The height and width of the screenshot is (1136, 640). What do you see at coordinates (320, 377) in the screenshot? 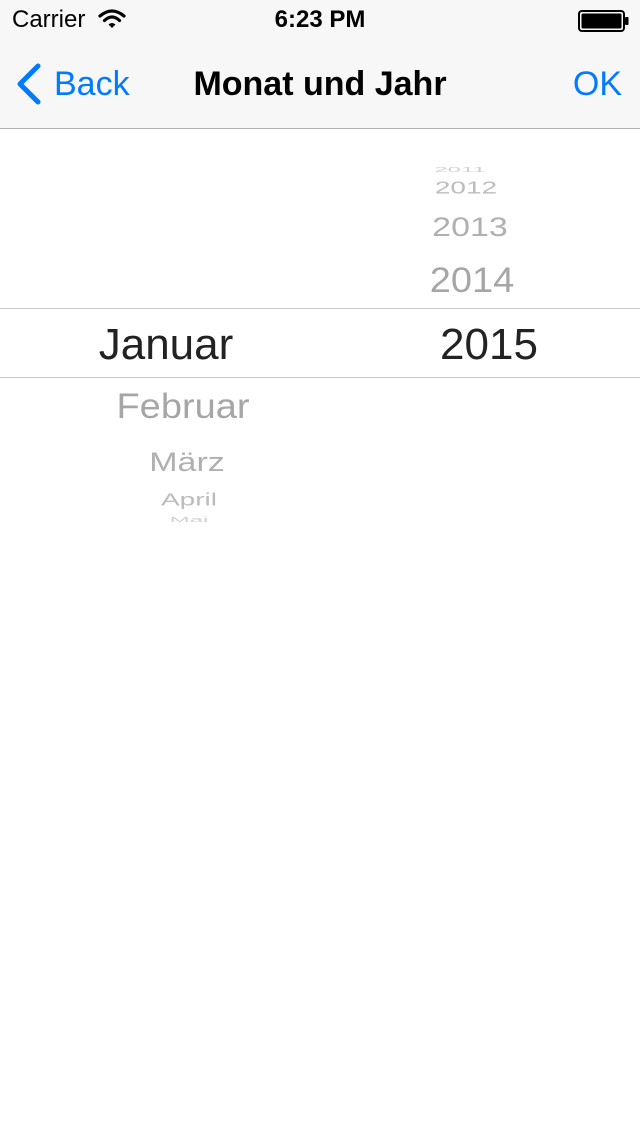
I see `selection-indicator-bottom` at bounding box center [320, 377].